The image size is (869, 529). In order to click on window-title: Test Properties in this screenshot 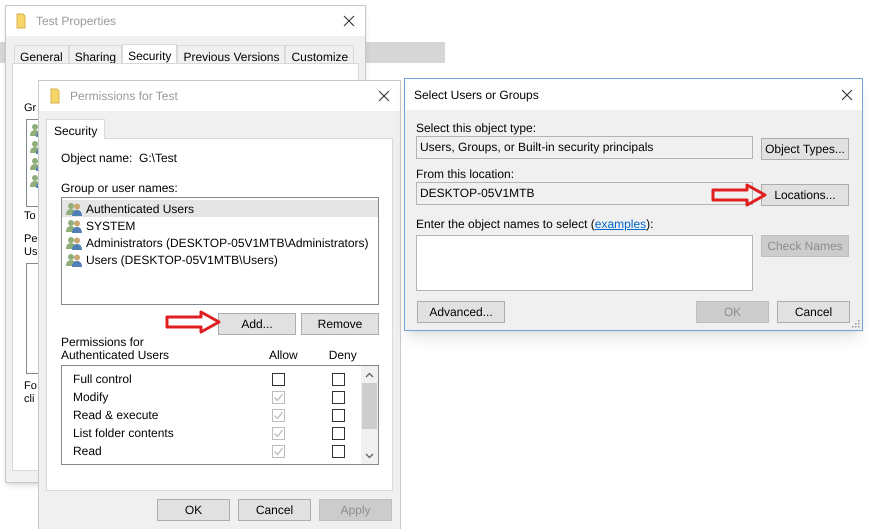, I will do `click(76, 21)`.